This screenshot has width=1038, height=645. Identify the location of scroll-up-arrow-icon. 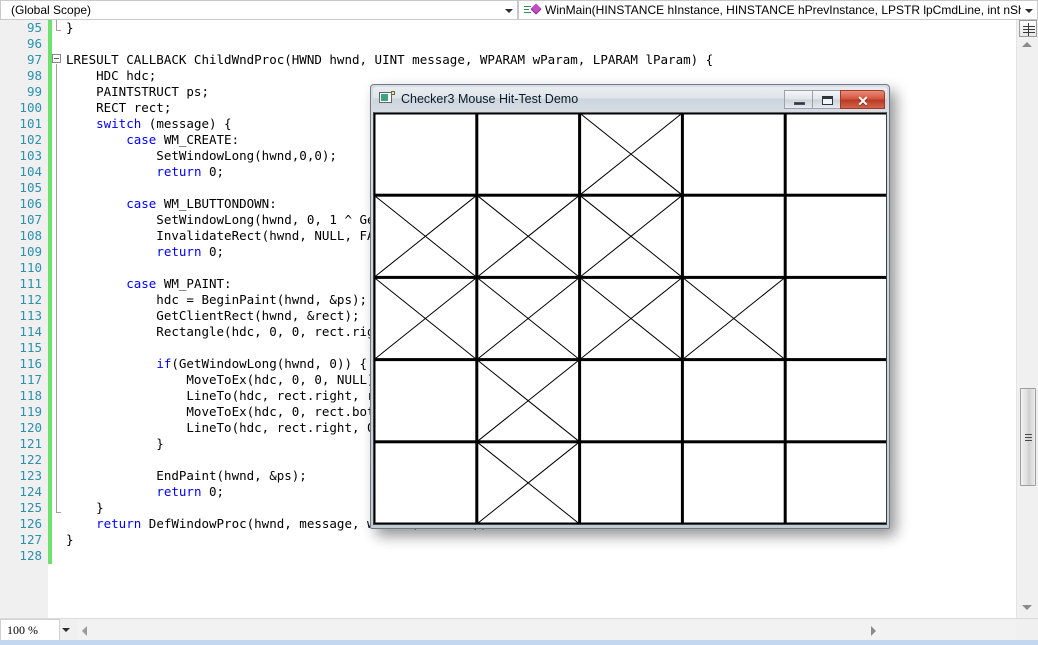
(1027, 44).